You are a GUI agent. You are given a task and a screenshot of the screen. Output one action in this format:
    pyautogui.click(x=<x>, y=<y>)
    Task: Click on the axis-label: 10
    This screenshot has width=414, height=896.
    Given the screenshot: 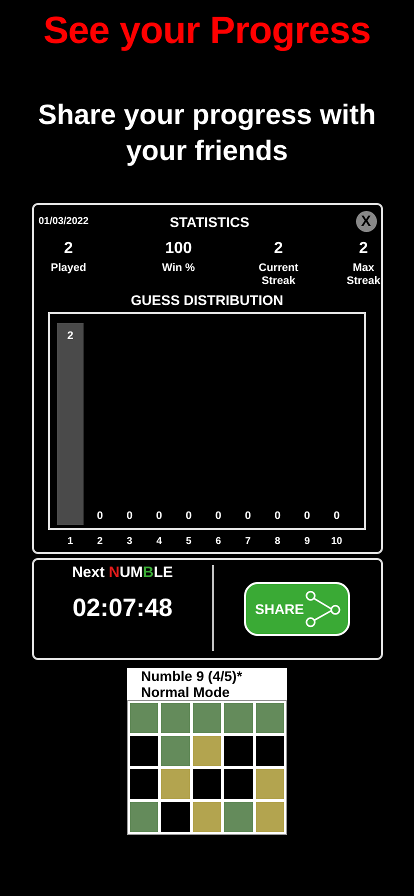 What is the action you would take?
    pyautogui.click(x=336, y=541)
    